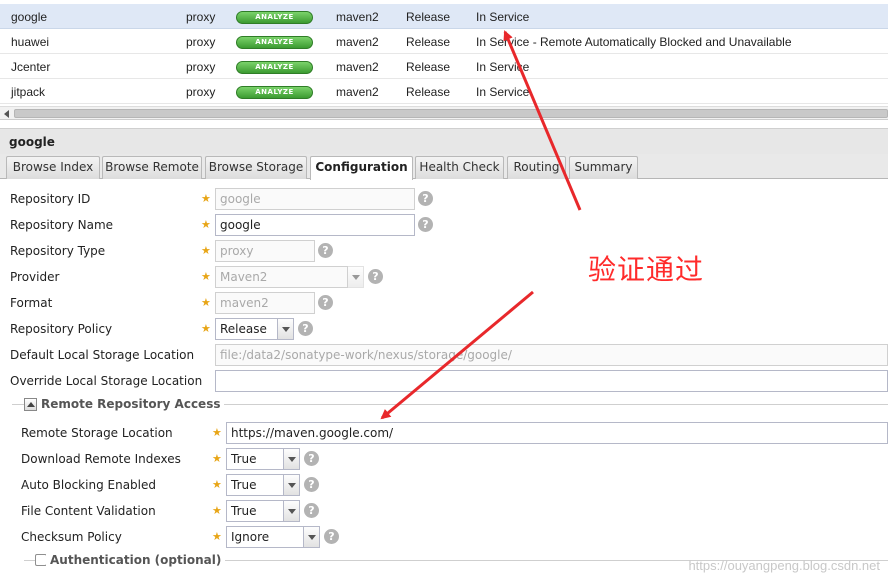 This screenshot has width=888, height=584. What do you see at coordinates (50, 199) in the screenshot?
I see `field-label: Repository ID` at bounding box center [50, 199].